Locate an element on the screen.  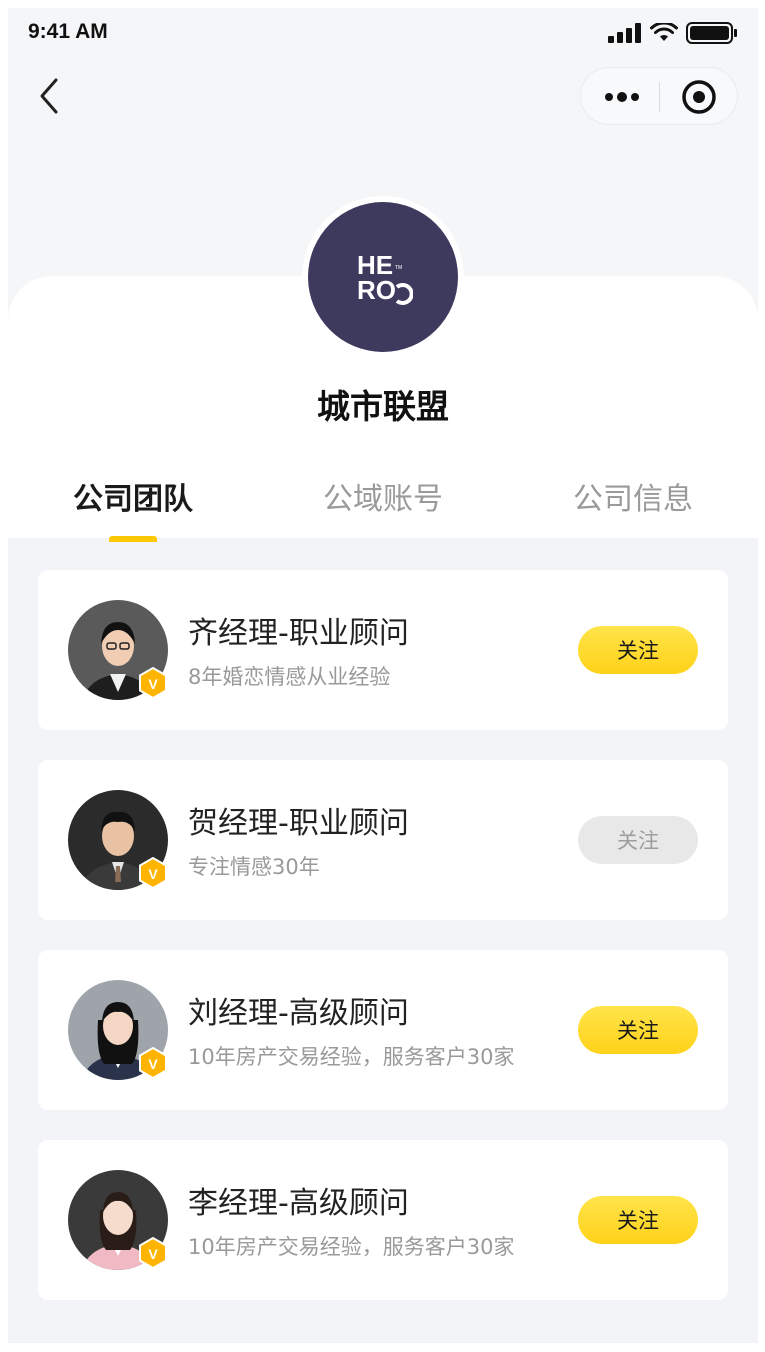
active-tab-indicator is located at coordinates (133, 539).